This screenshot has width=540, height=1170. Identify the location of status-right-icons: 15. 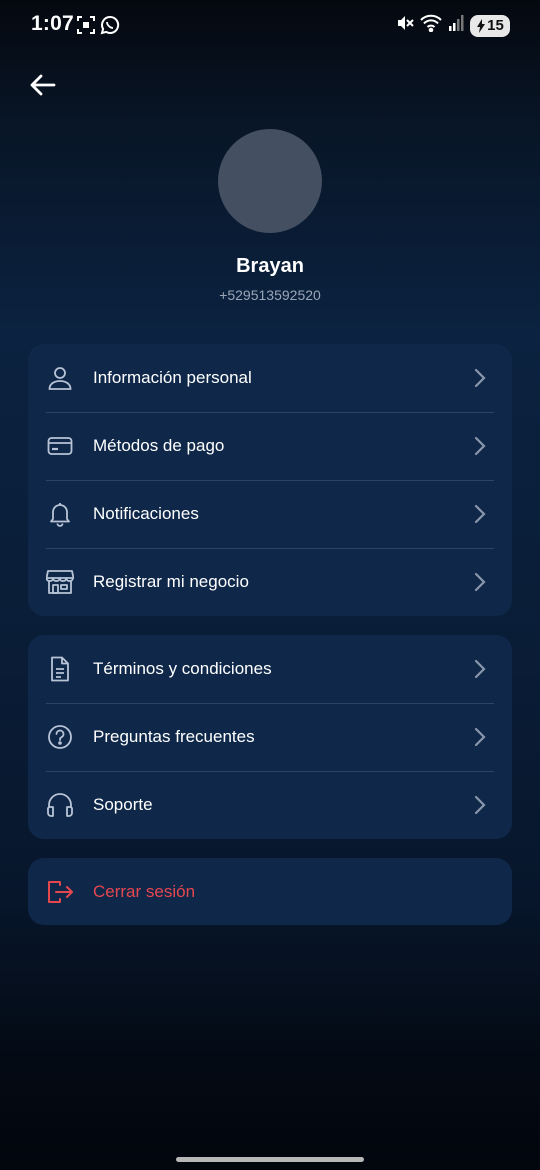
(453, 25).